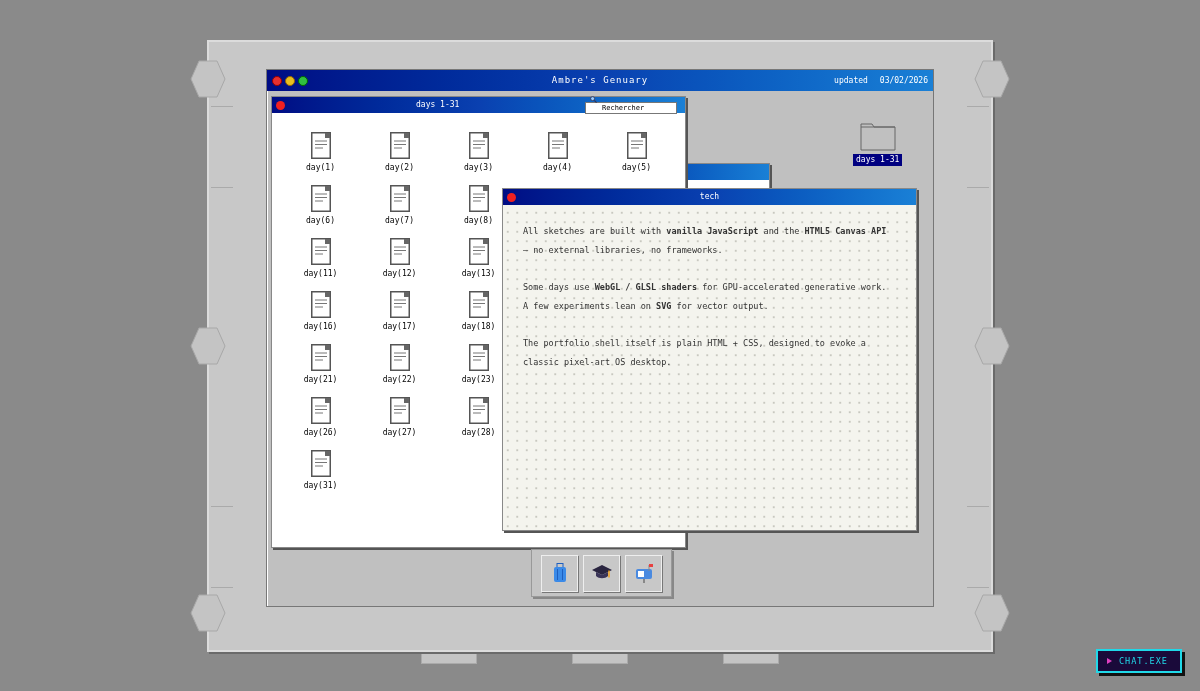  I want to click on file-label: day(5), so click(636, 168).